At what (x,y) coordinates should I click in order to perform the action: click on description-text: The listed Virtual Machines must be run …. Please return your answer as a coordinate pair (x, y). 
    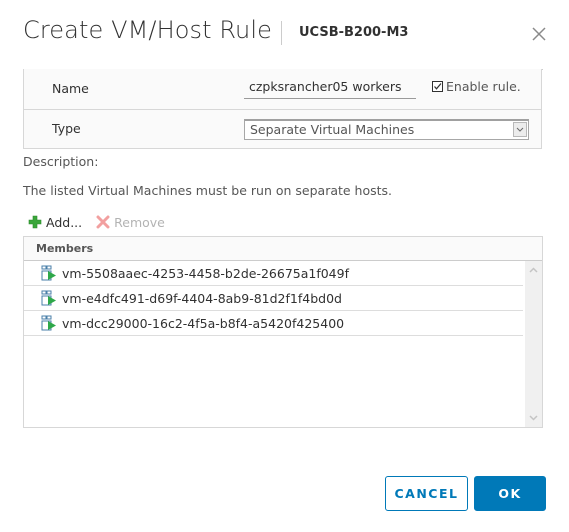
    Looking at the image, I should click on (208, 190).